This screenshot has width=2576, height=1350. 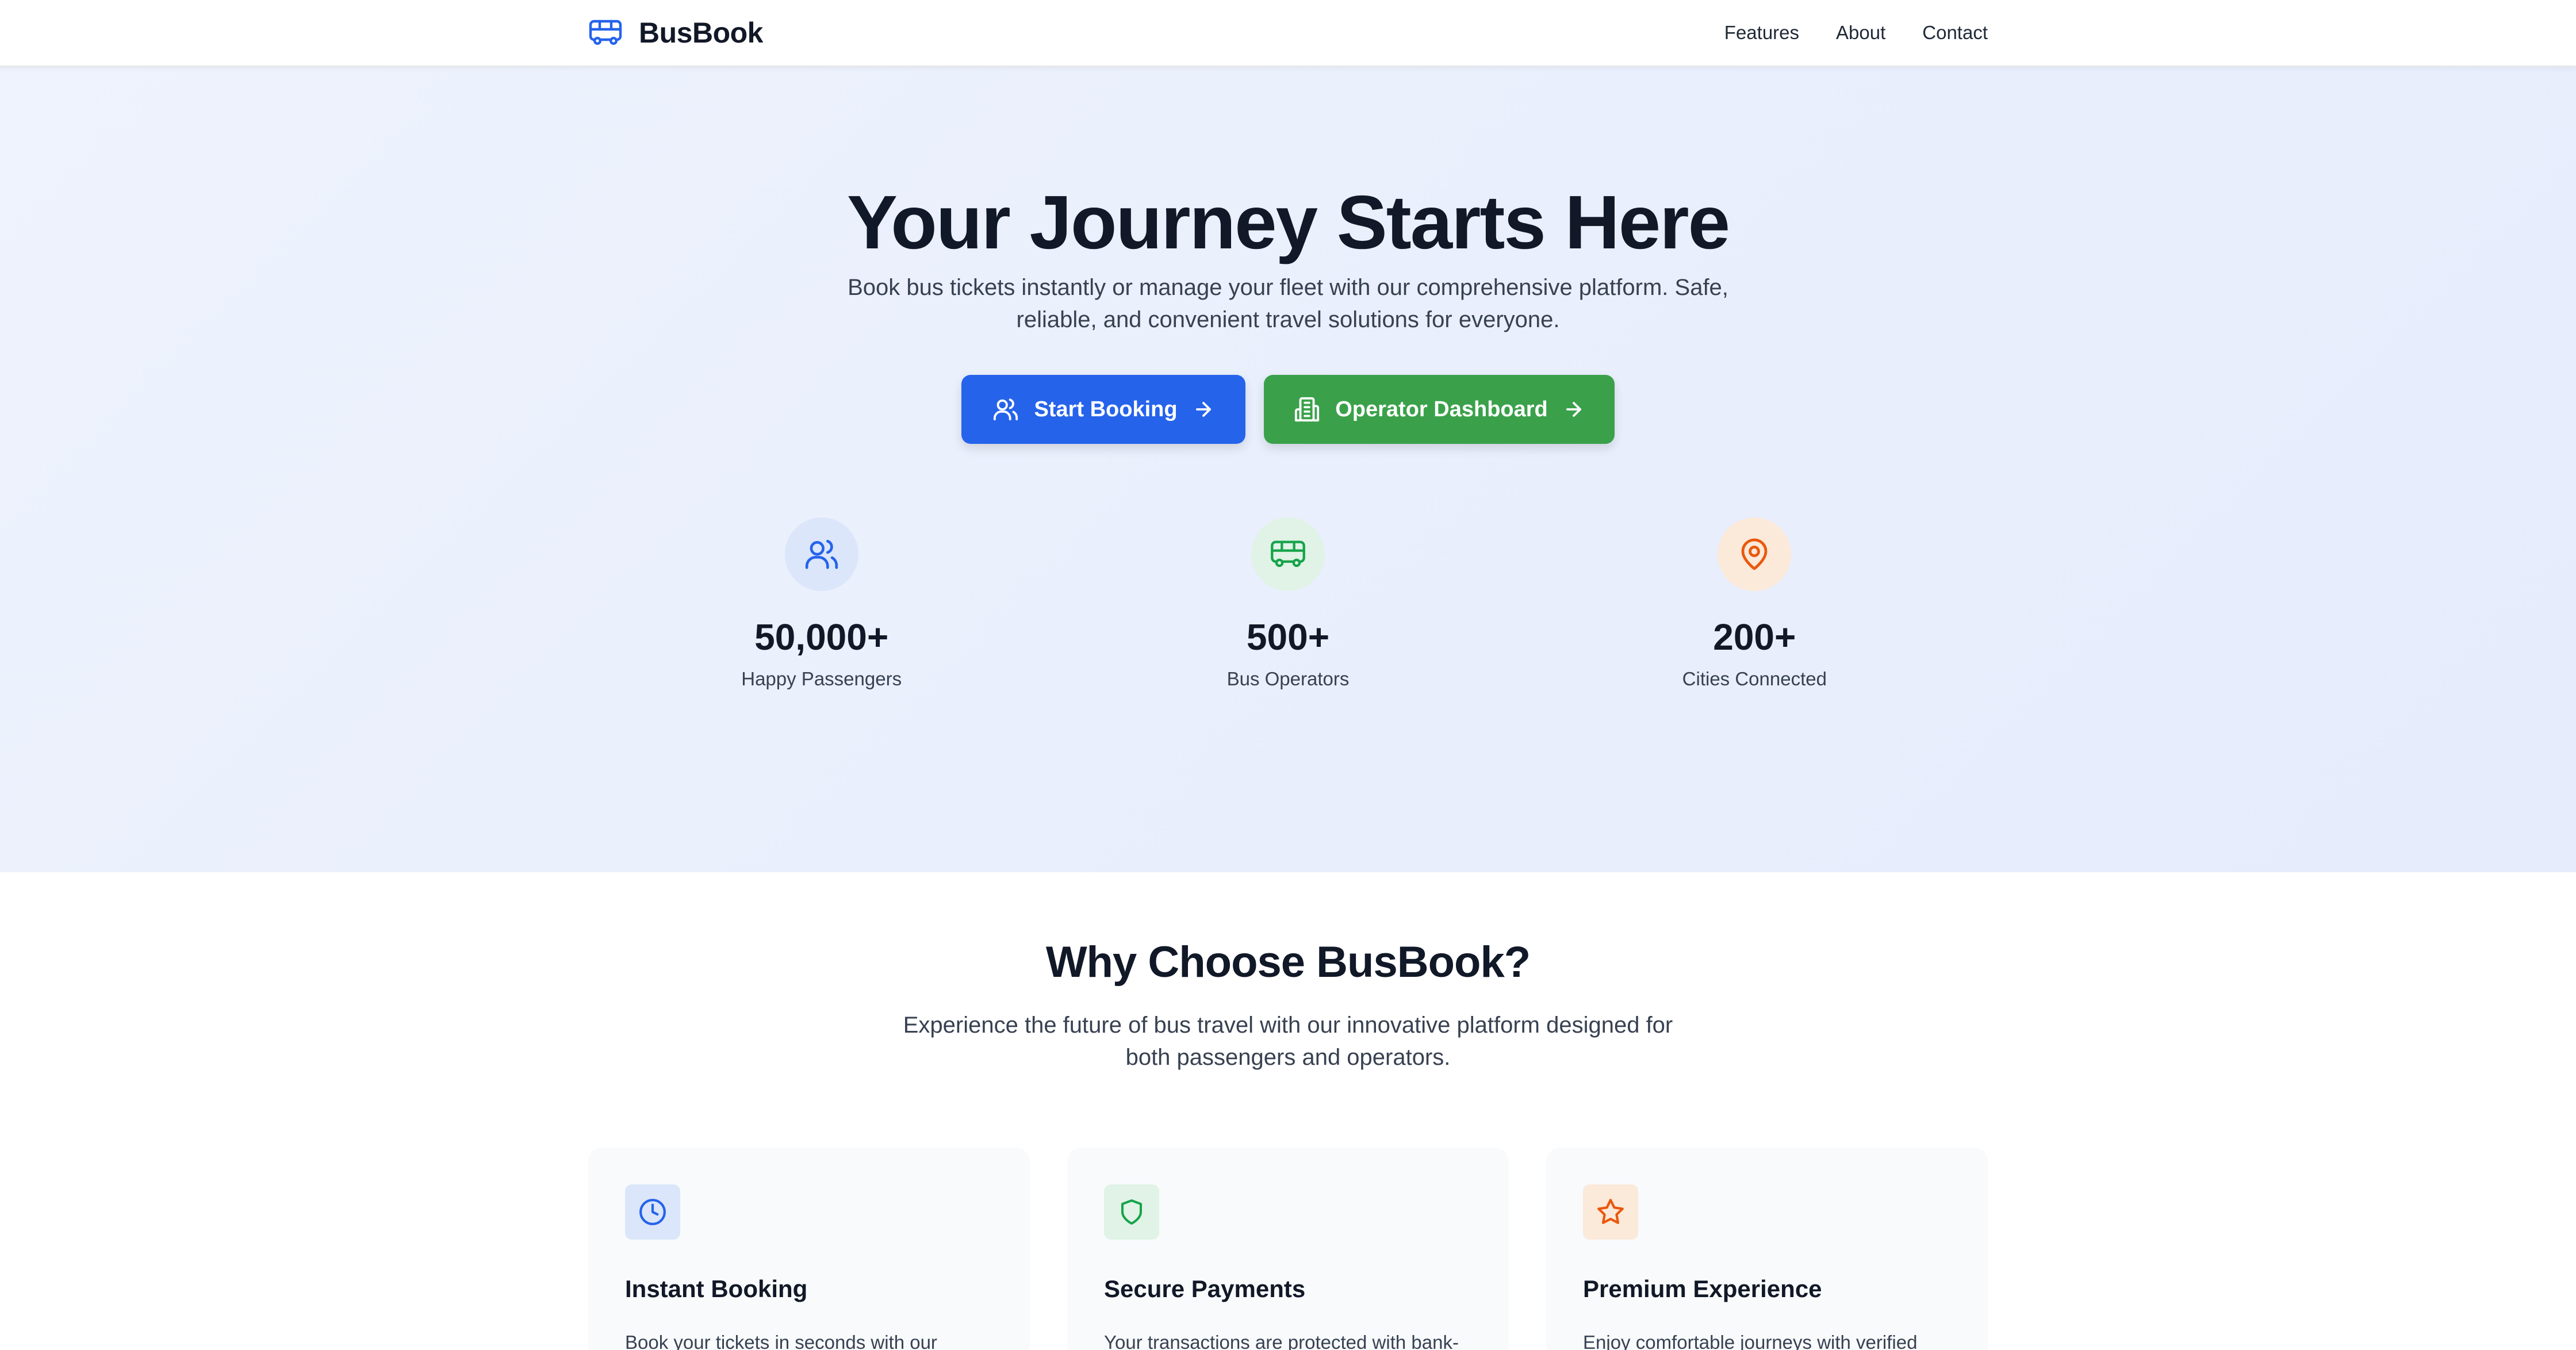 I want to click on brand-name: BusBook, so click(x=701, y=33).